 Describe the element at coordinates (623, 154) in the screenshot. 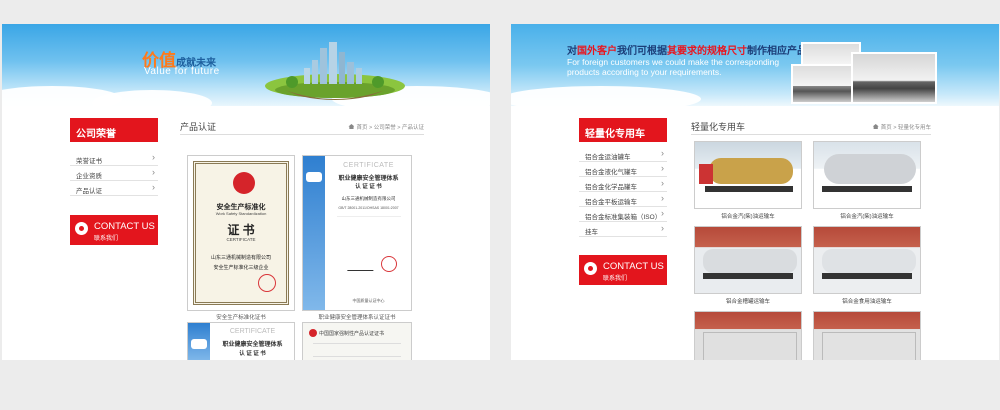

I see `sidebar-item-fuel-tanker: 铝合金运油罐车` at that location.